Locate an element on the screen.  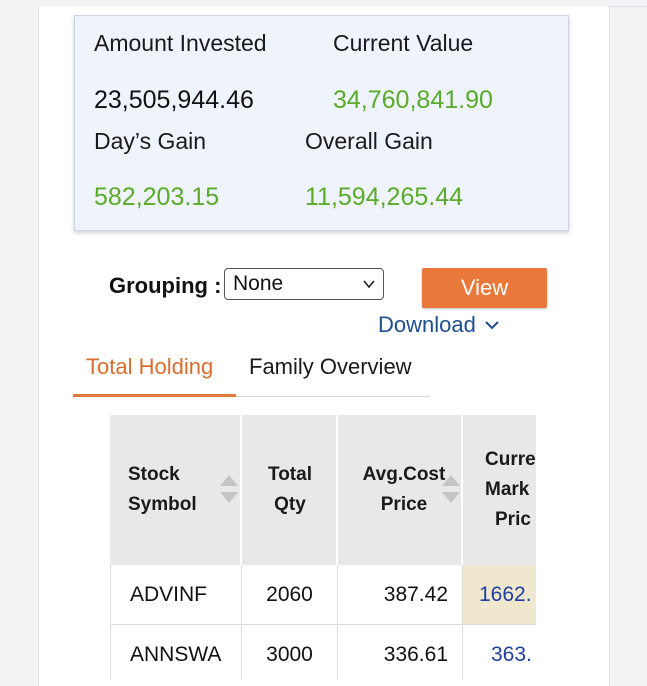
grouping-select: None is located at coordinates (304, 284).